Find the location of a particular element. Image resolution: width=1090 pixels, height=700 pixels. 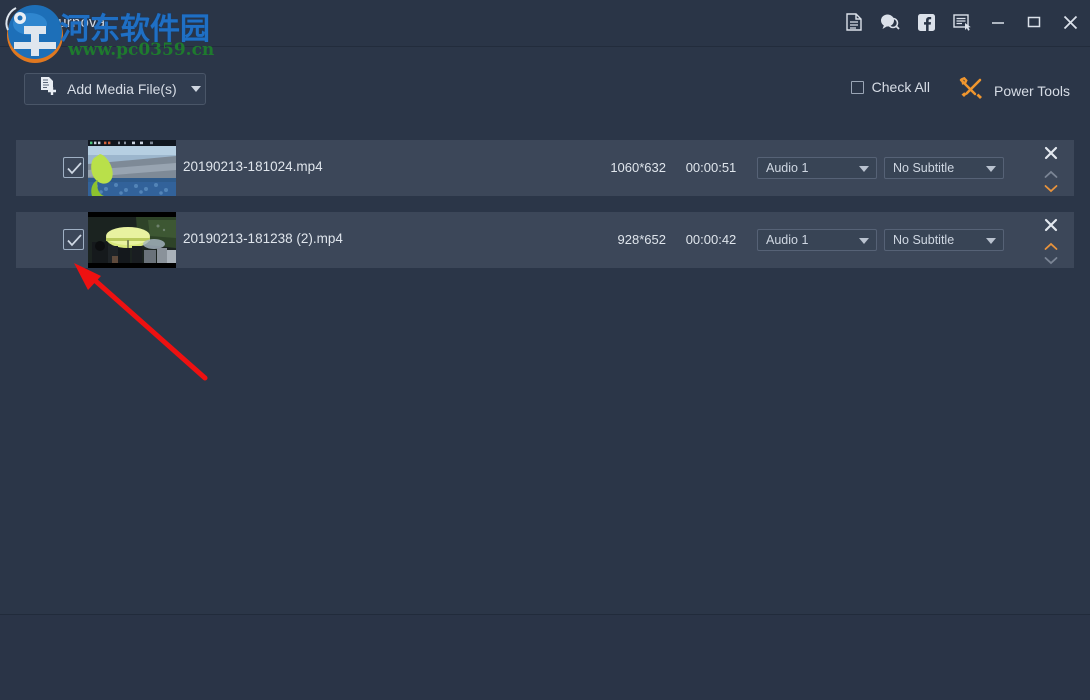

add-media-icon is located at coordinates (49, 89).